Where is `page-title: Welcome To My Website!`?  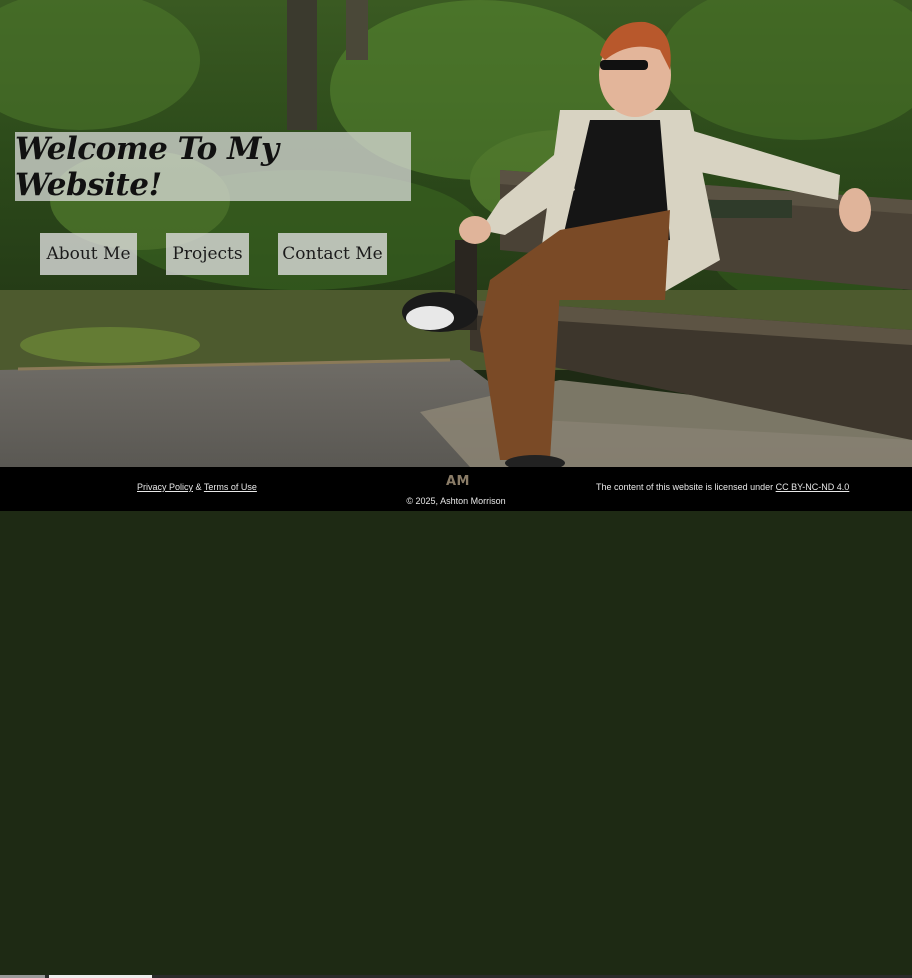
page-title: Welcome To My Website! is located at coordinates (147, 166).